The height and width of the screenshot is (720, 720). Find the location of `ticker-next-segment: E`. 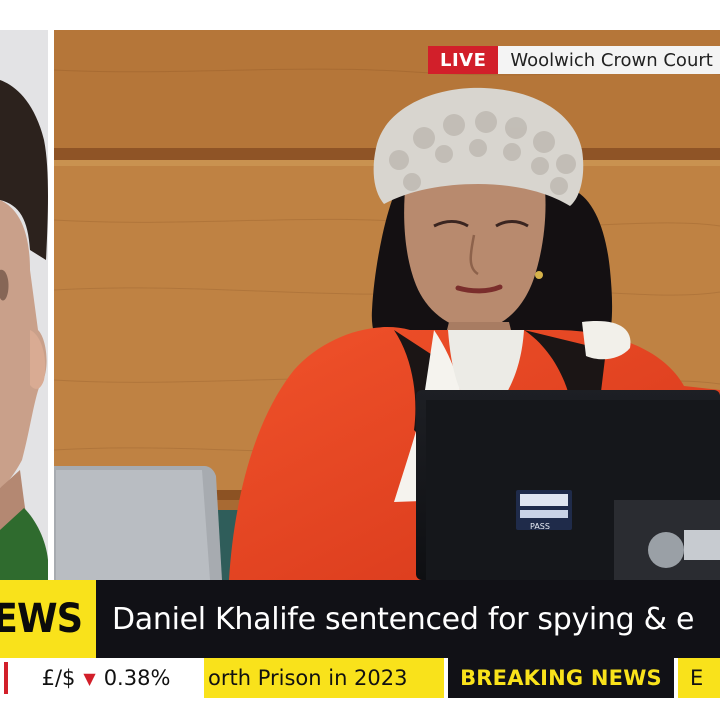

ticker-next-segment: E is located at coordinates (699, 678).